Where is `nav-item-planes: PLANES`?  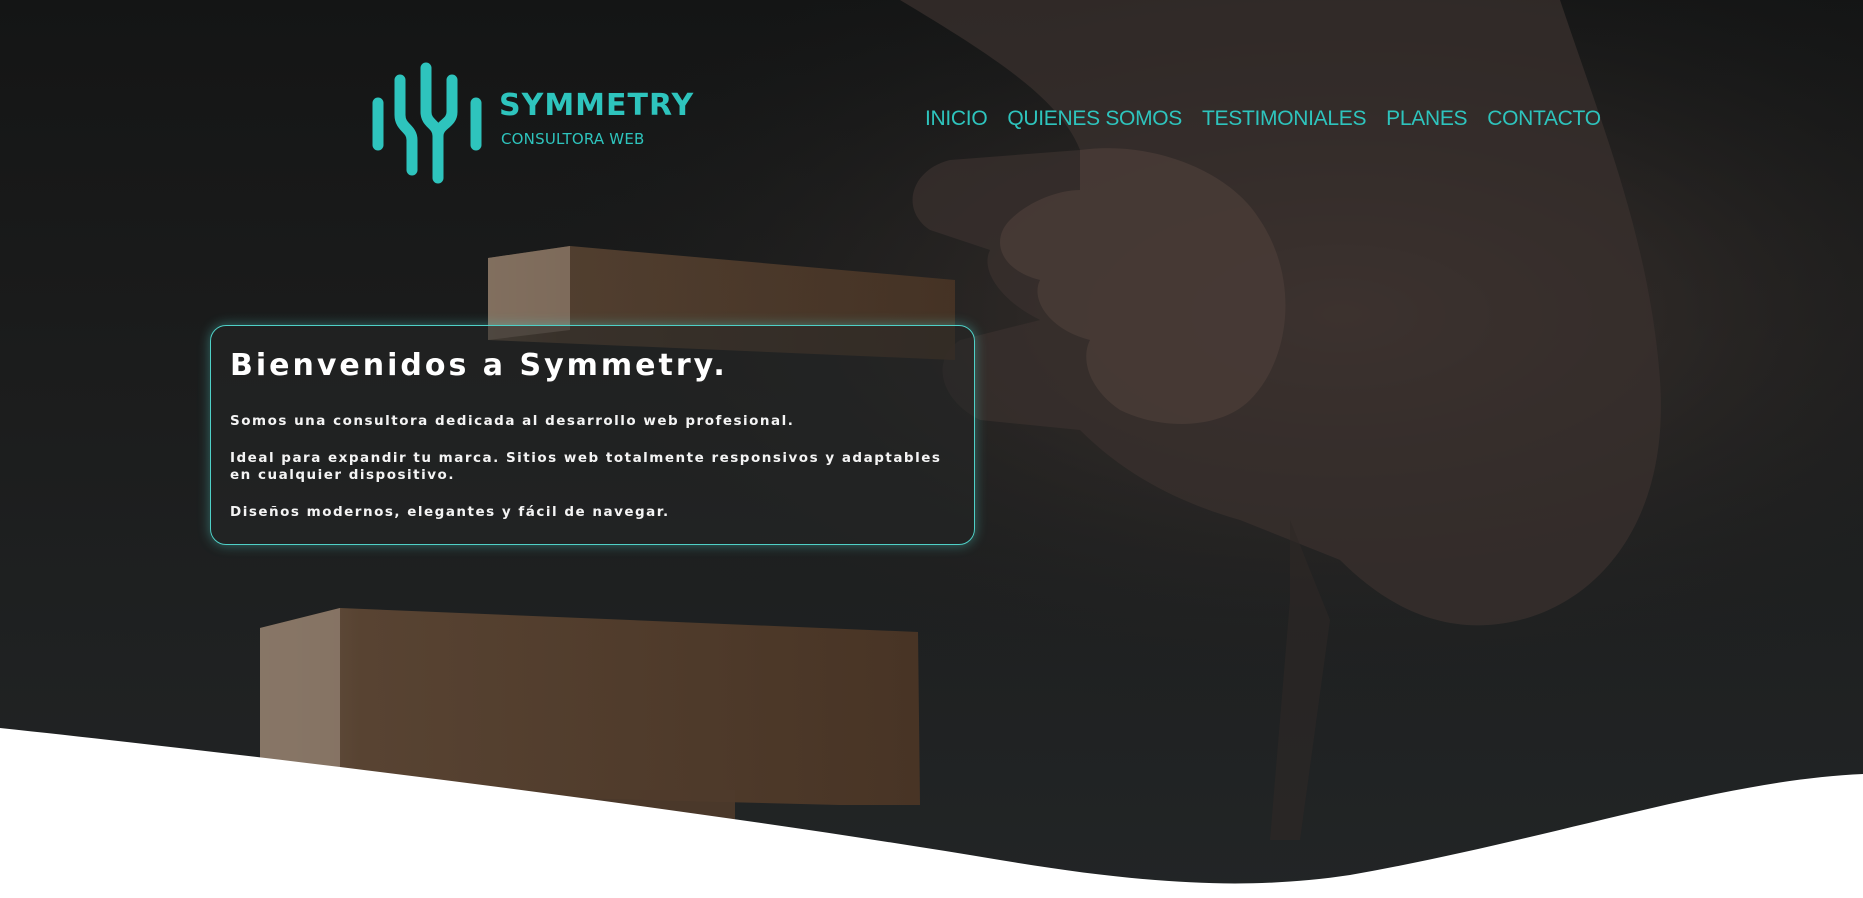 nav-item-planes: PLANES is located at coordinates (1426, 119).